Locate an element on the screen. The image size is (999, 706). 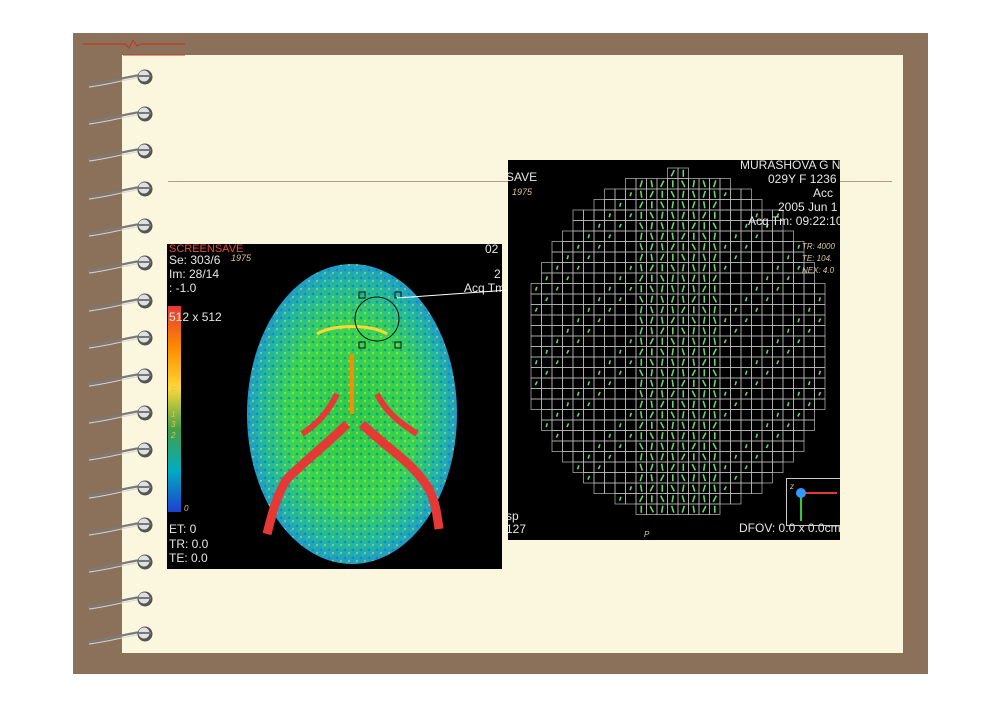
tr-label: TR: 0.0 is located at coordinates (189, 544).